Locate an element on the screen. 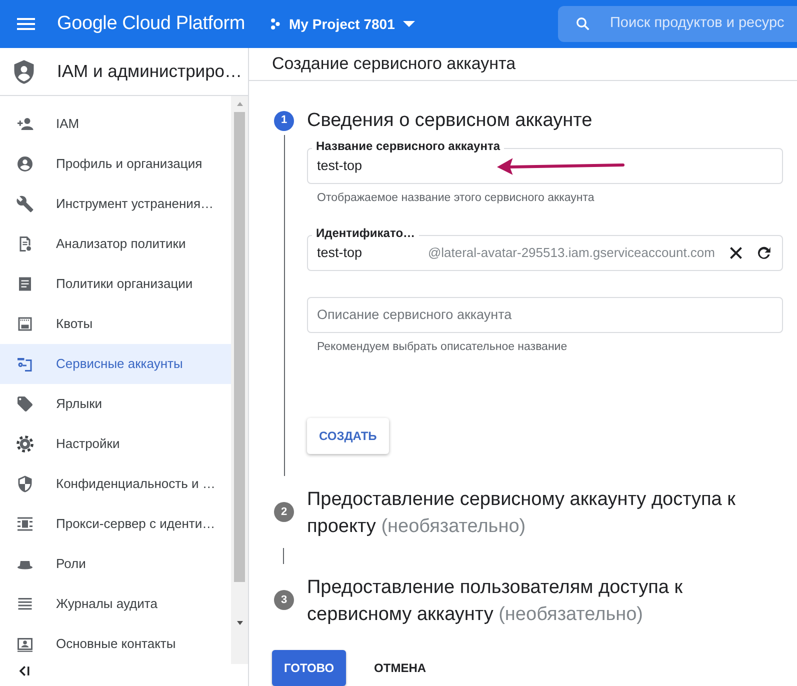 The width and height of the screenshot is (797, 686). field-label: Название сервисного аккаунта is located at coordinates (408, 145).